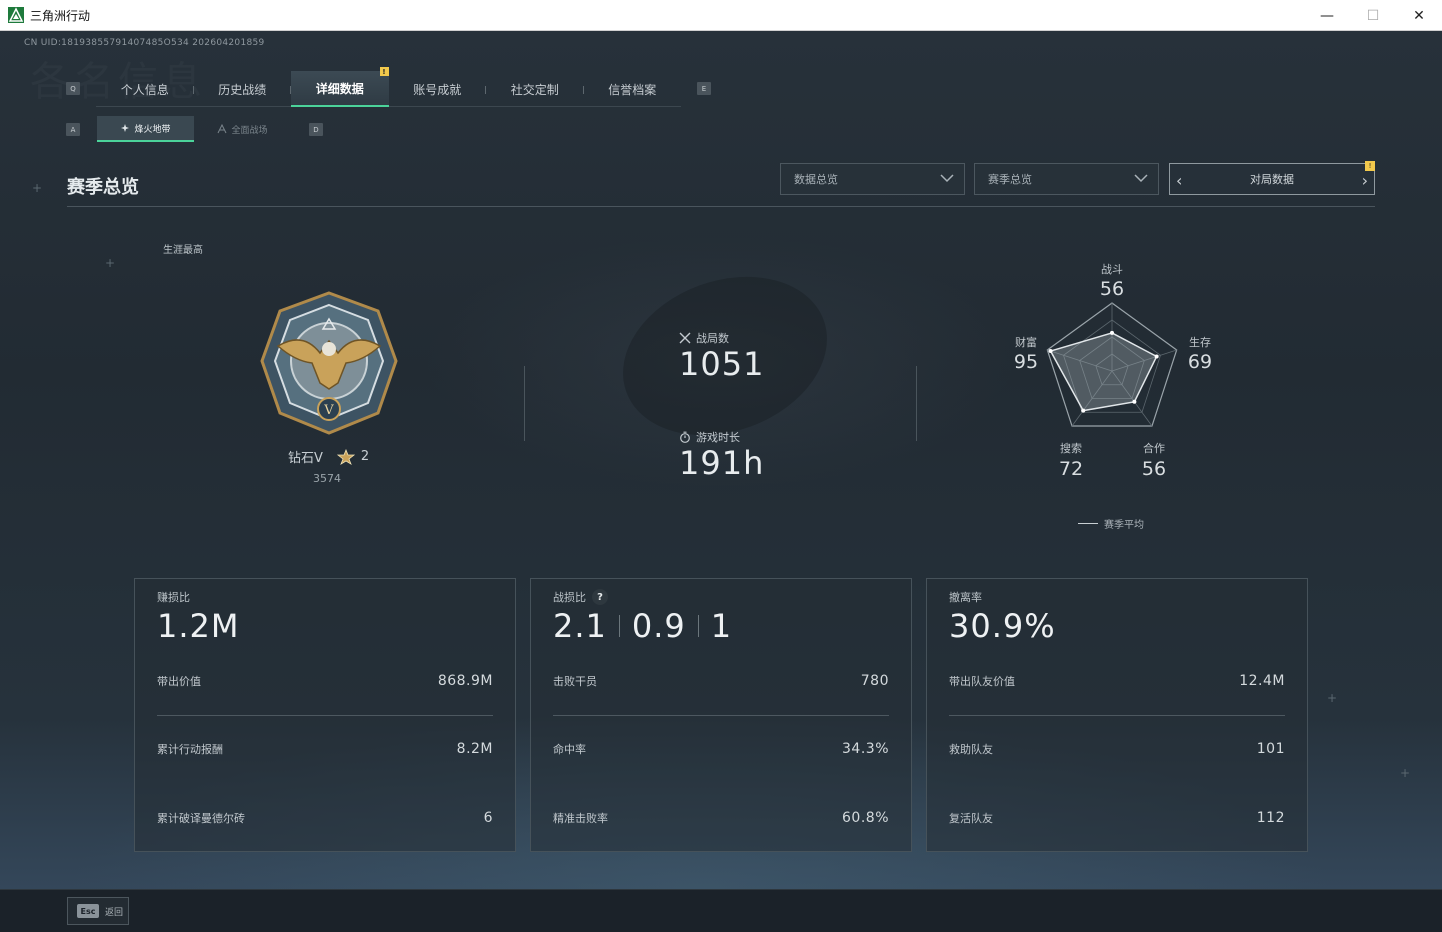 The width and height of the screenshot is (1442, 932). What do you see at coordinates (569, 597) in the screenshot?
I see `card-label-text: 战损比` at bounding box center [569, 597].